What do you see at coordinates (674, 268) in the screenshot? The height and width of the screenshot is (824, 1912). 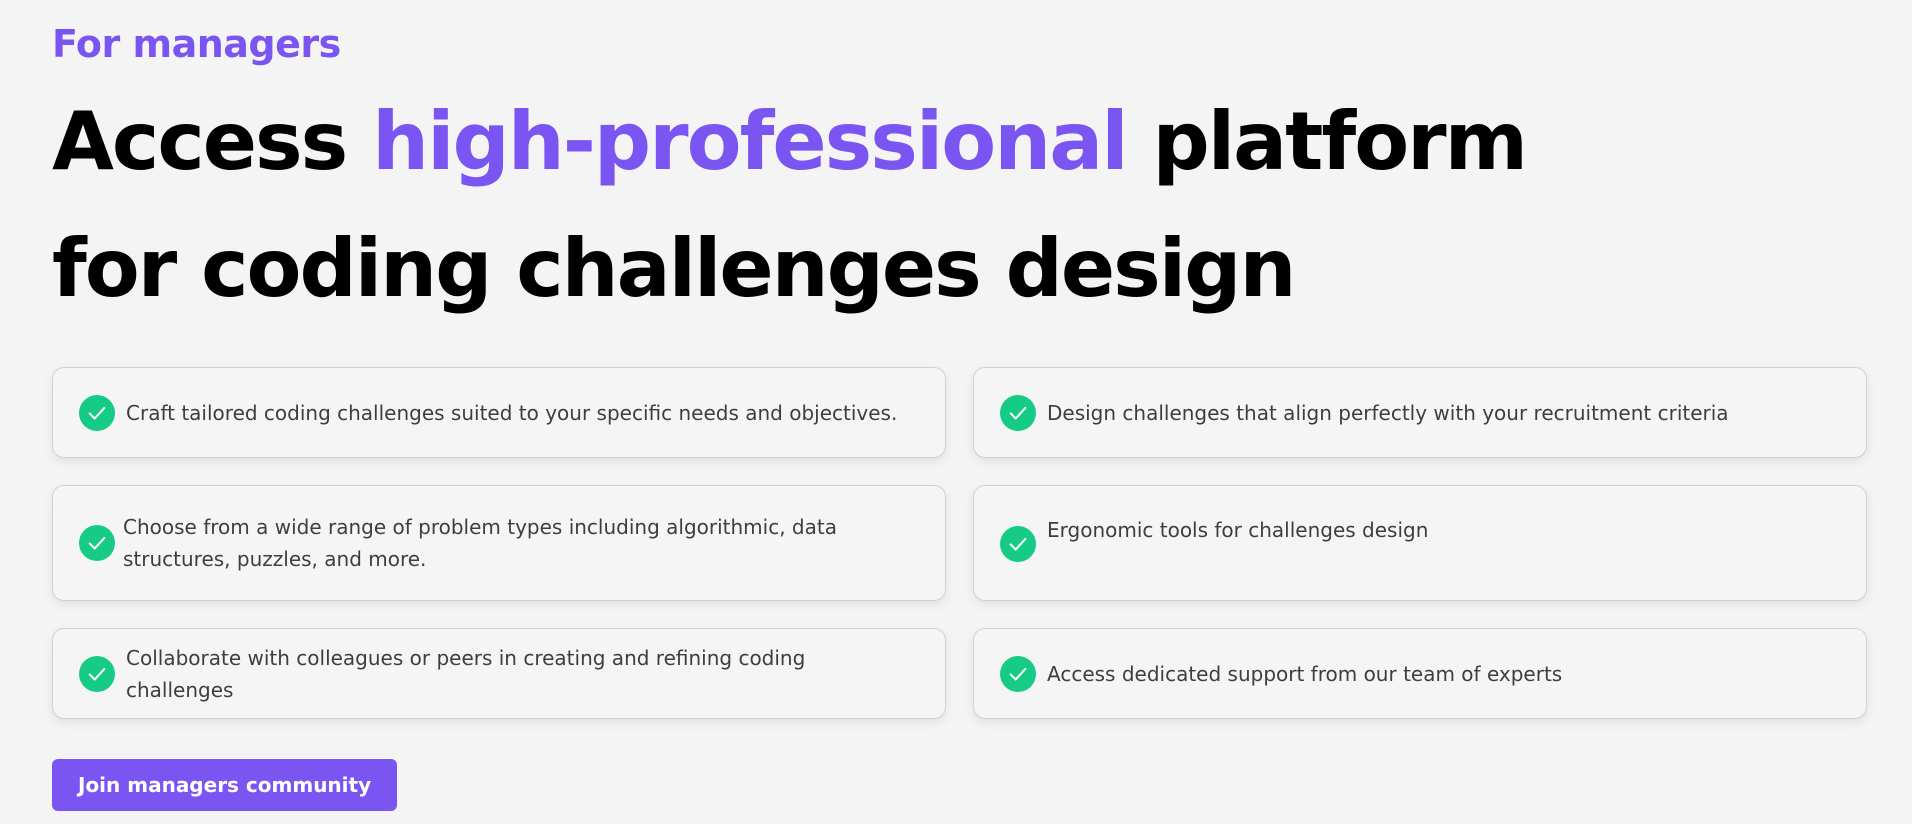 I see `headline-line-2: for coding challenges design` at bounding box center [674, 268].